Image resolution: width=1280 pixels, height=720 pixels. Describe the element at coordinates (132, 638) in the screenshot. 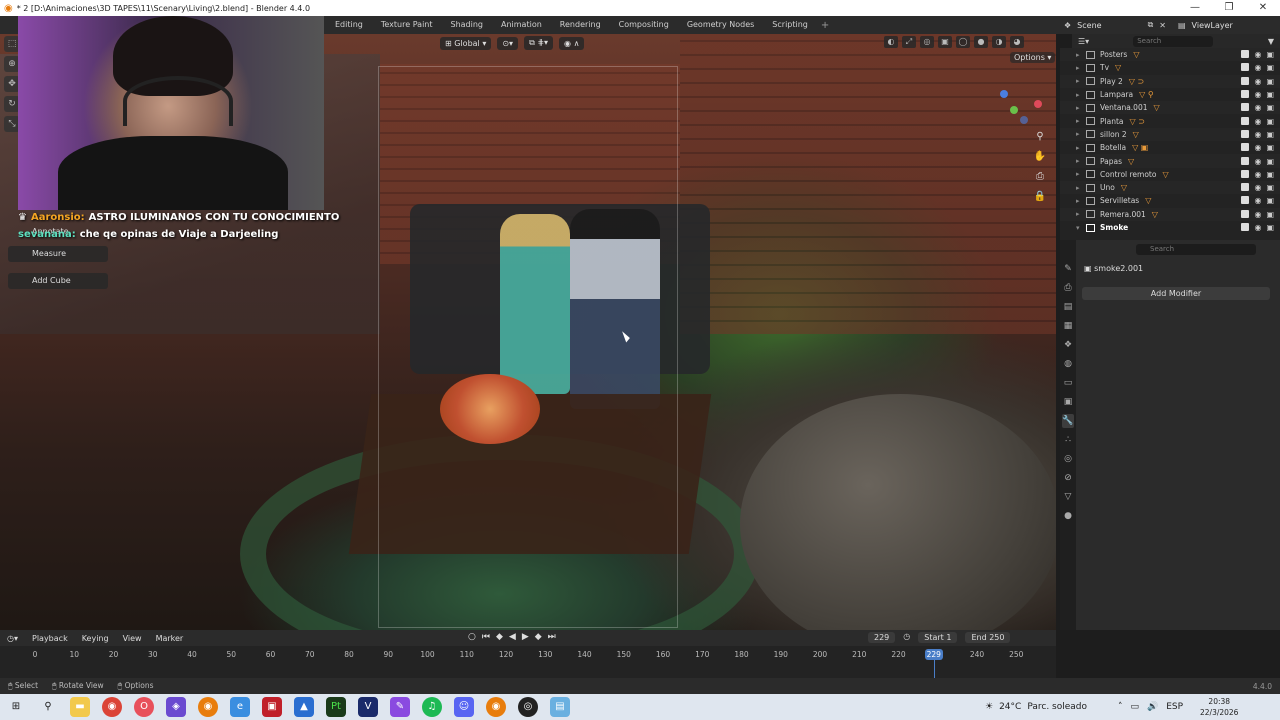

I see `menu-view: View` at that location.